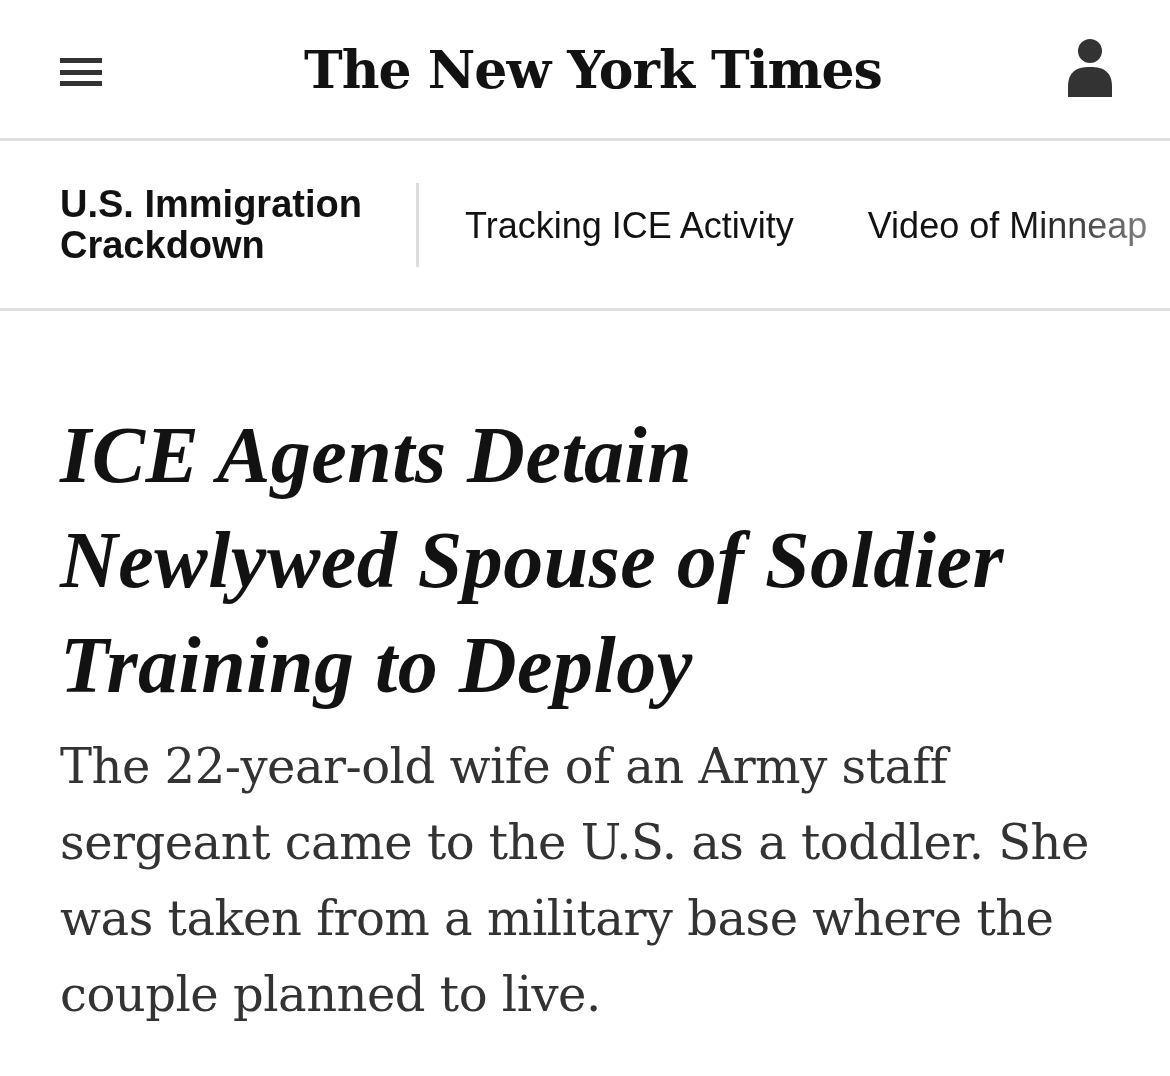 This screenshot has width=1170, height=1076. I want to click on nav-link: Tracking ICE Activity, so click(629, 225).